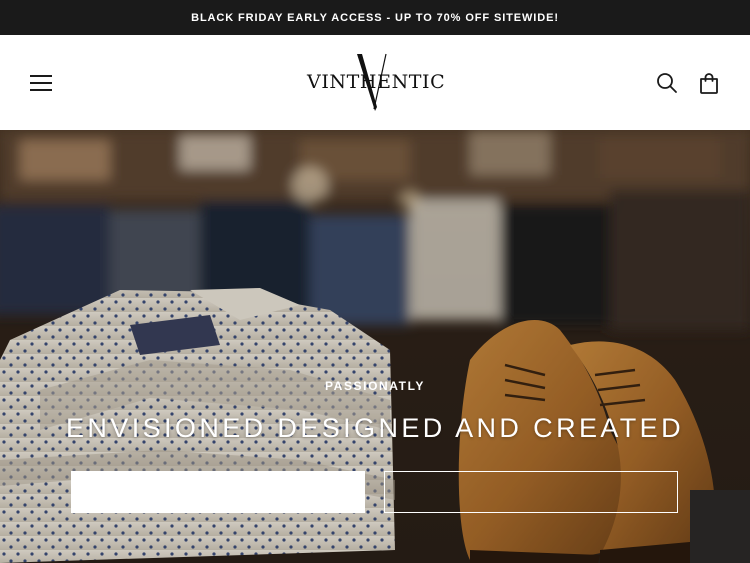 Image resolution: width=750 pixels, height=563 pixels. I want to click on site-logo: VINTHENTIC, so click(375, 82).